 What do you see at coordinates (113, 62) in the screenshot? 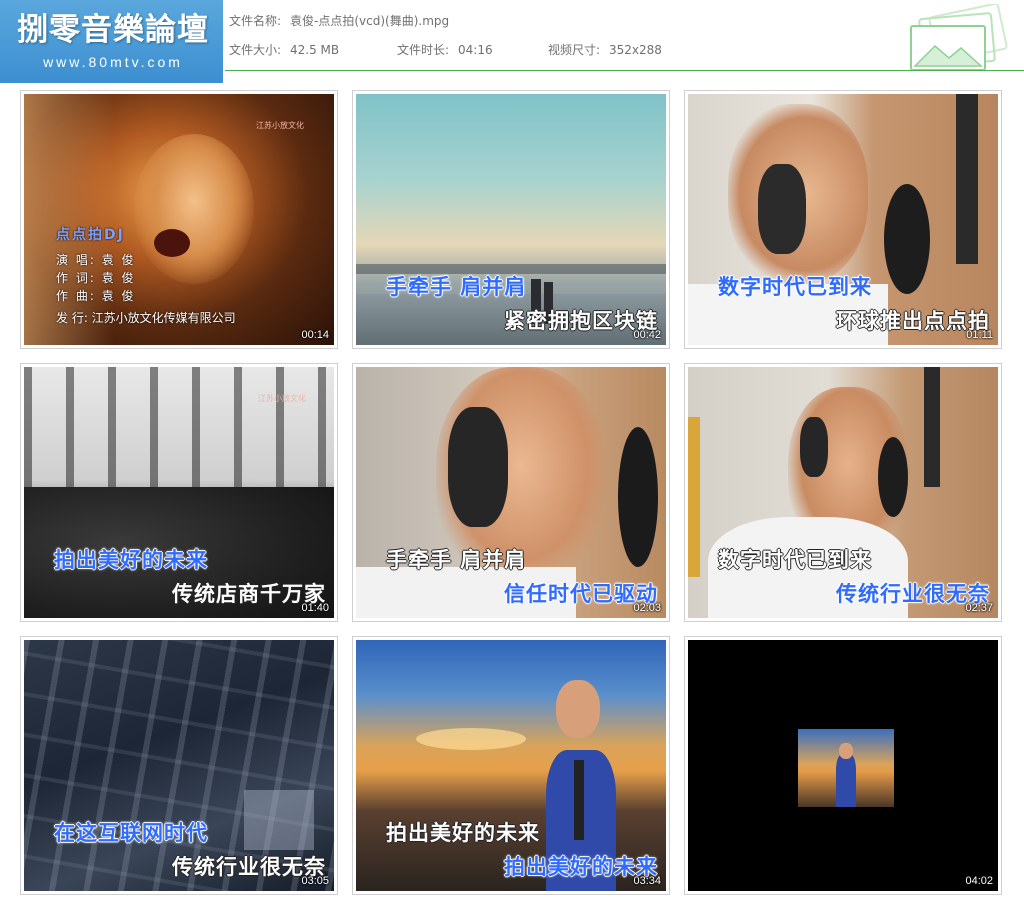
I see `logo-url: www.80mtv.com` at bounding box center [113, 62].